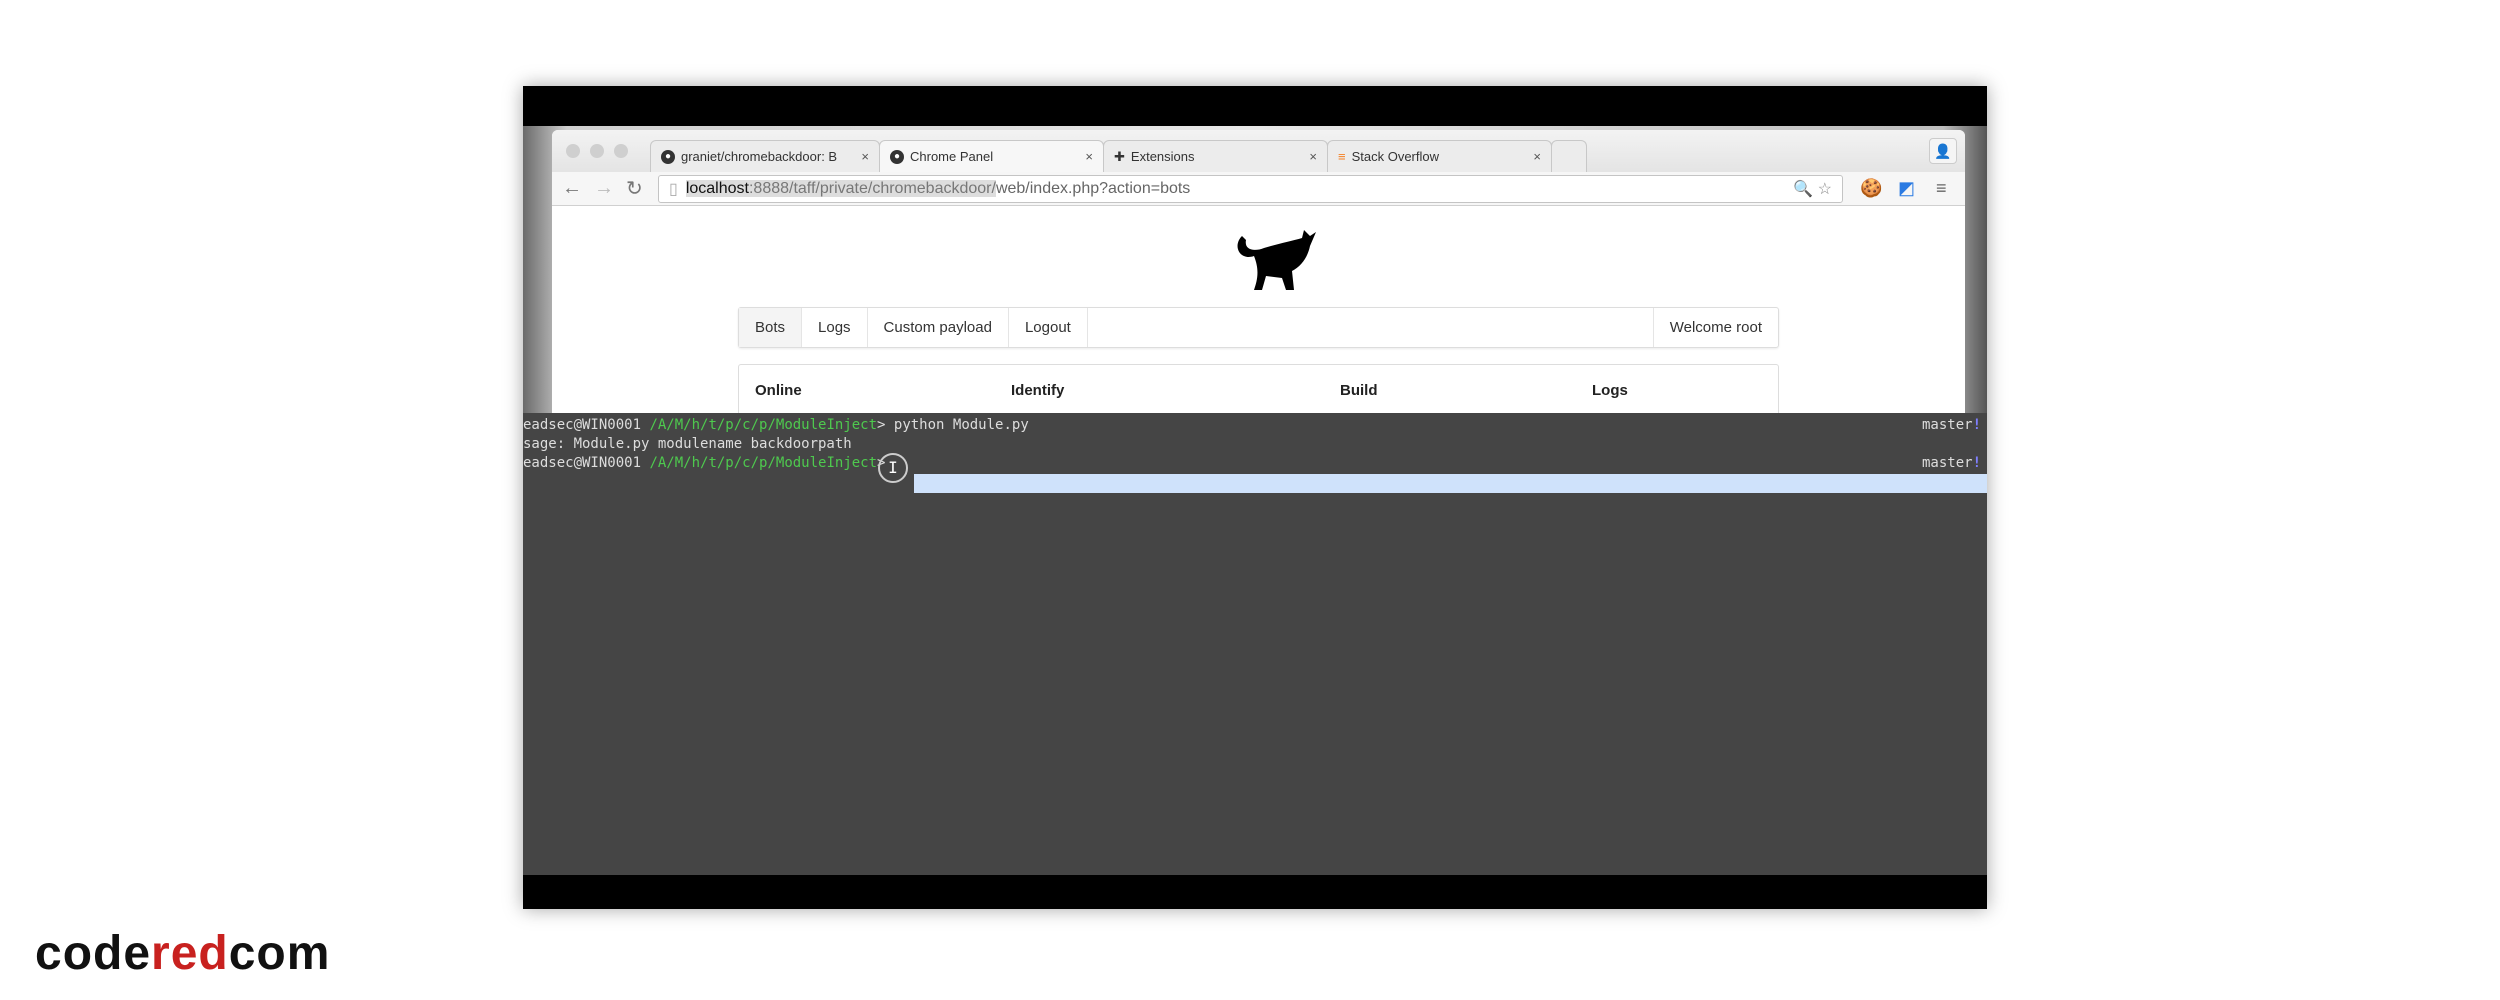 The image size is (2500, 1000). What do you see at coordinates (673, 189) in the screenshot?
I see `page-icon: ▯` at bounding box center [673, 189].